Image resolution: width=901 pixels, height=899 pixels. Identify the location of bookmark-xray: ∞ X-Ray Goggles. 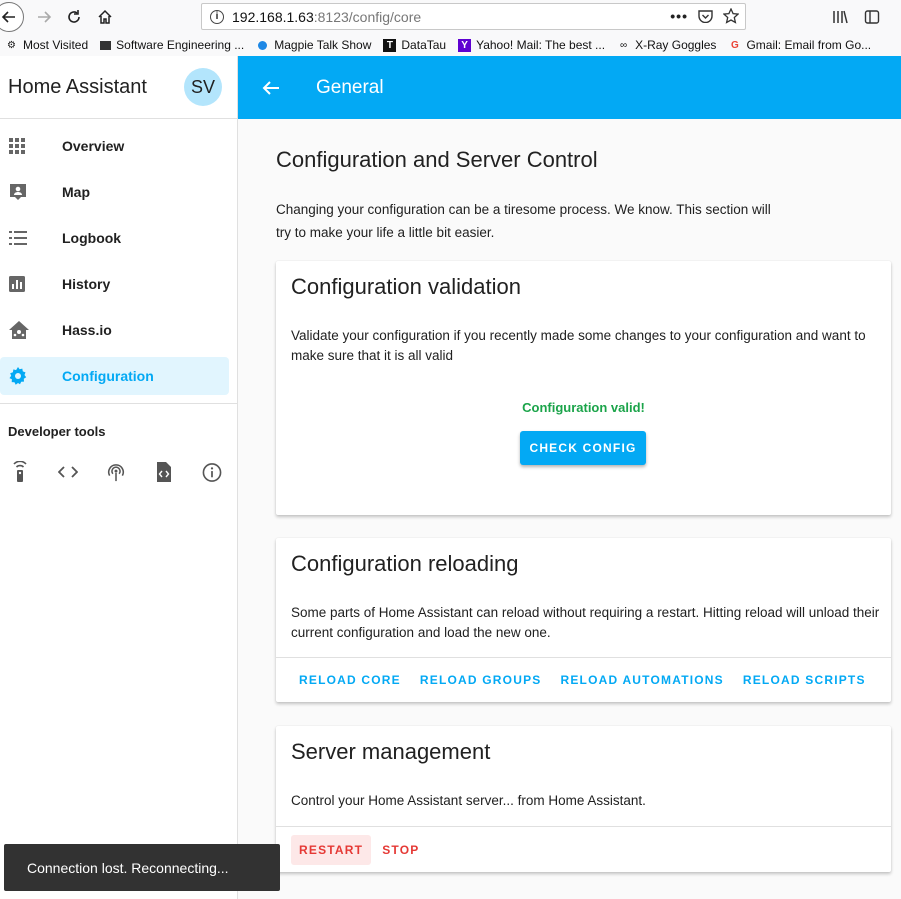
(666, 45).